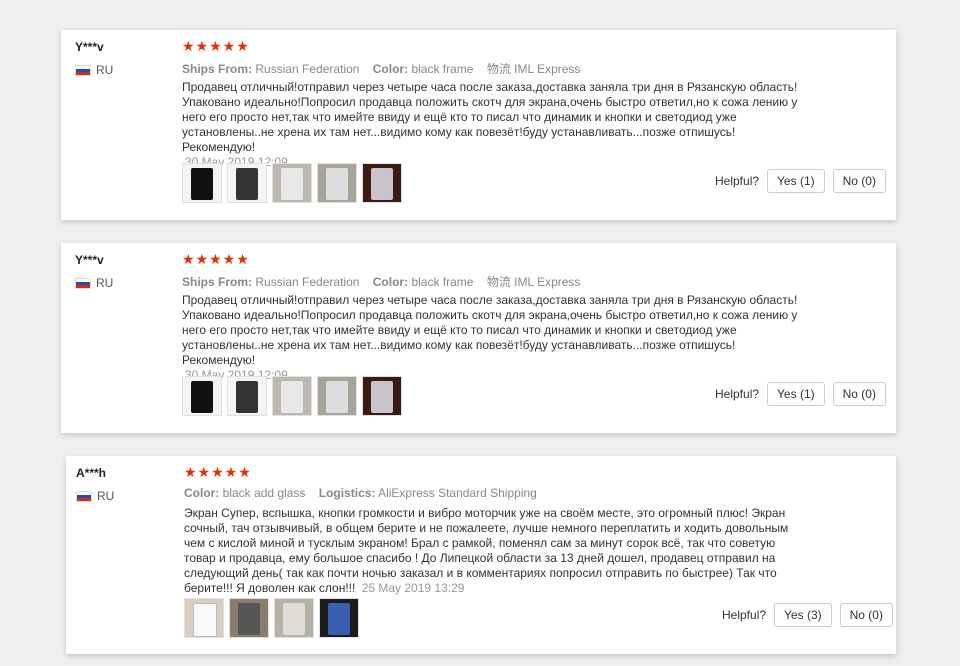 The width and height of the screenshot is (960, 666). What do you see at coordinates (264, 493) in the screenshot?
I see `meta-value: black add glass` at bounding box center [264, 493].